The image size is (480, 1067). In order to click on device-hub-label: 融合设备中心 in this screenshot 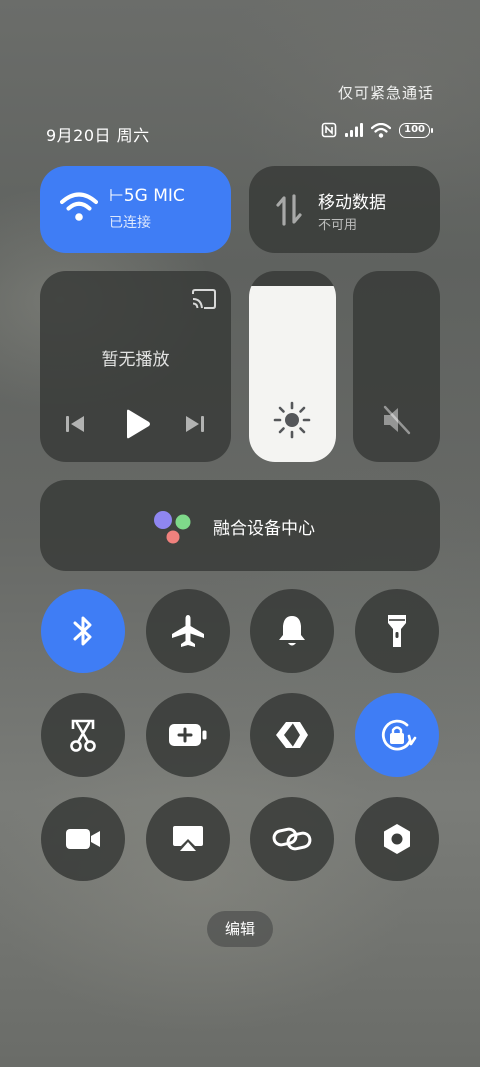, I will do `click(264, 529)`.